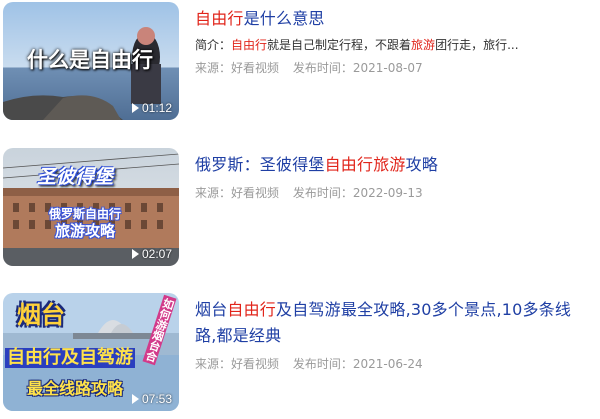 This screenshot has height=419, width=600. Describe the element at coordinates (85, 214) in the screenshot. I see `thumbnail-overlay-text: 俄罗斯自由行` at that location.